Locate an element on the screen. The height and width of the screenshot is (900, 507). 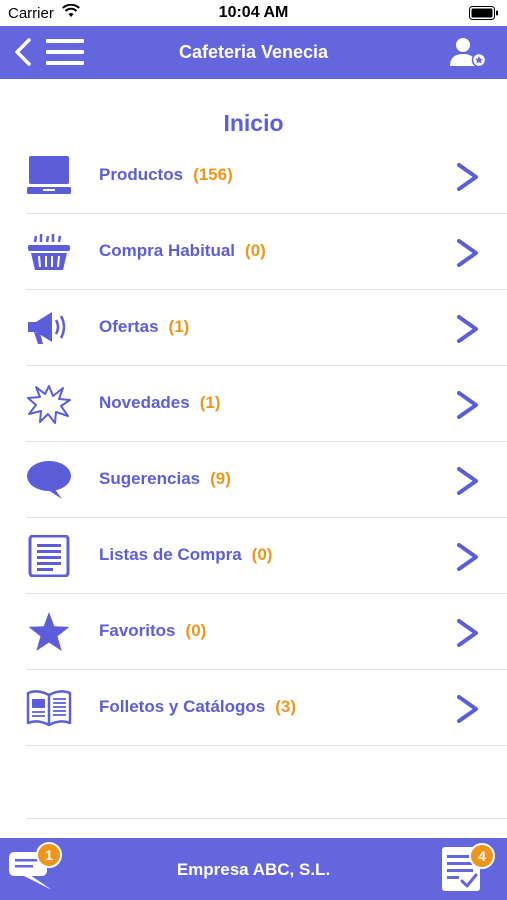
speech-bubble-icon is located at coordinates (49, 480).